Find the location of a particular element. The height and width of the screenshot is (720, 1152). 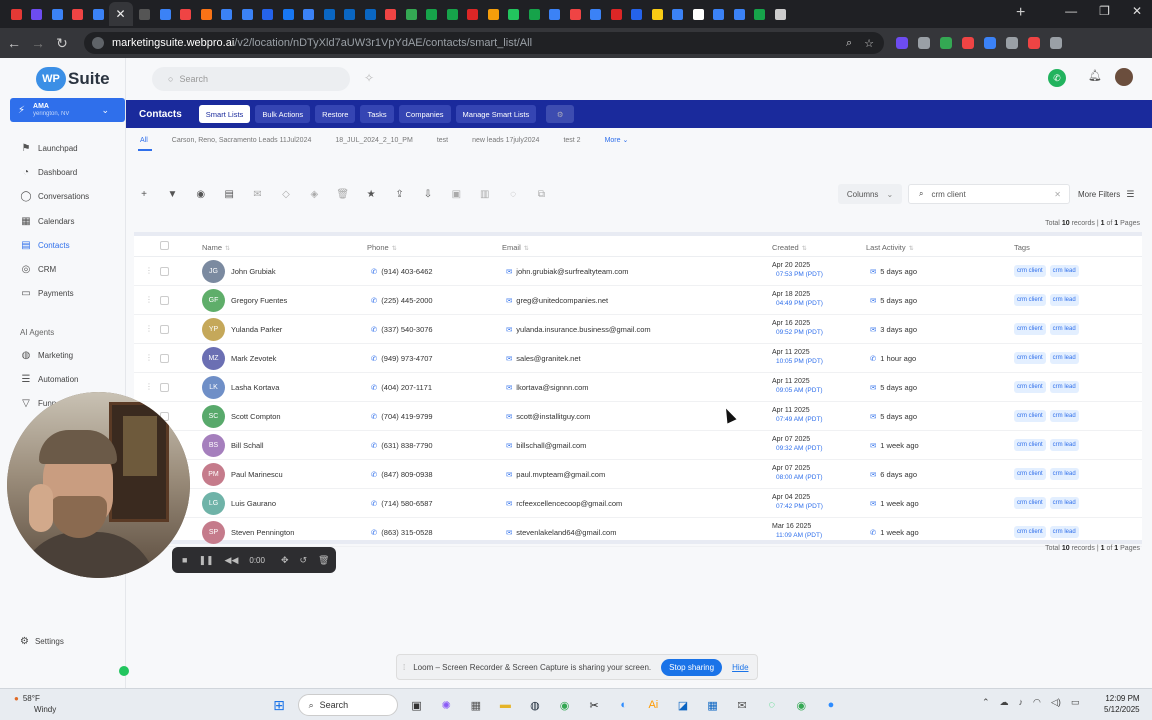

contact-email: ✉ billschall@gmail.com is located at coordinates (546, 445).